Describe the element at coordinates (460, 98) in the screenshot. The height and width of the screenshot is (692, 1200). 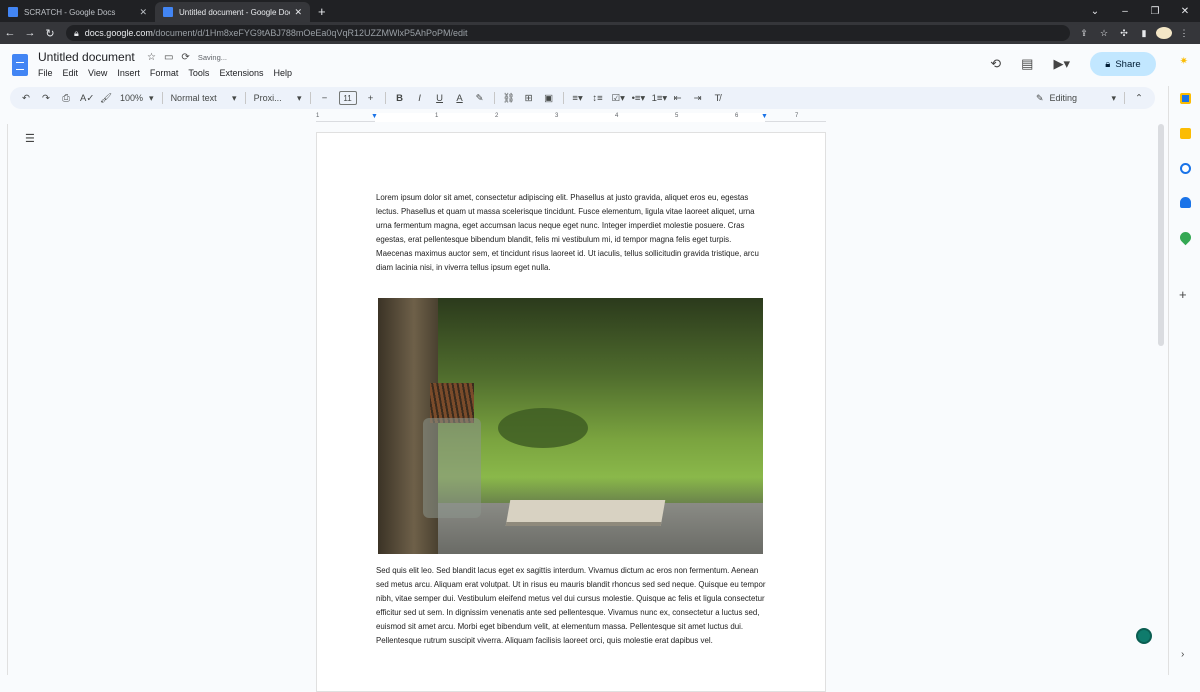
I see `text-color-icon: A` at that location.